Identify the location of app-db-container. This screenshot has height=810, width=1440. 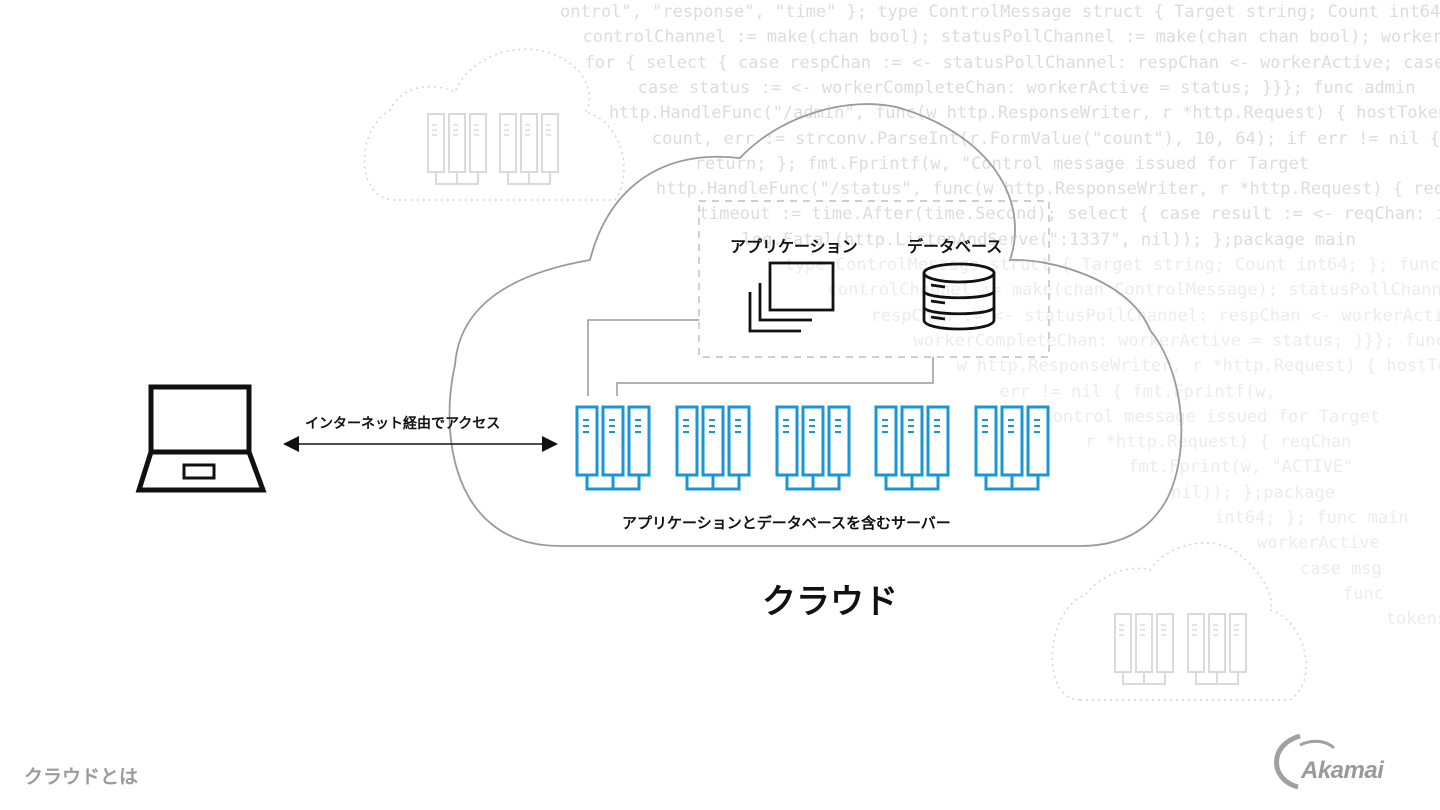
(874, 279).